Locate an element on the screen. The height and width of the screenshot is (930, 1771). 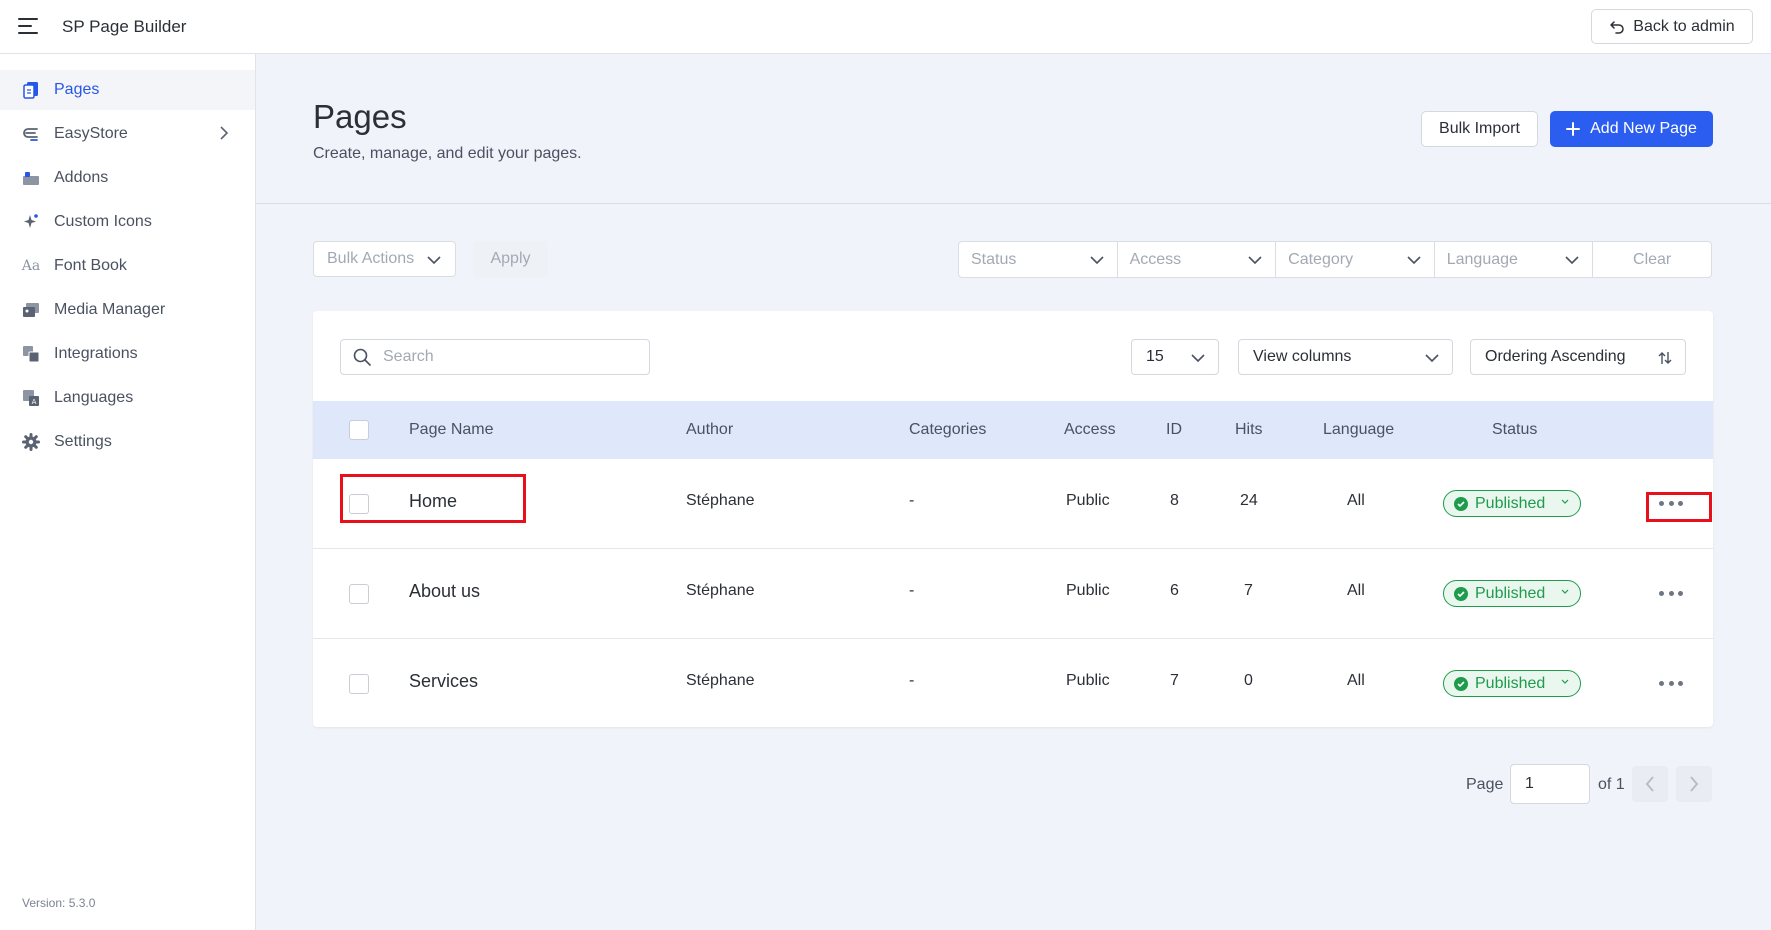
next-page-button is located at coordinates (1694, 784).